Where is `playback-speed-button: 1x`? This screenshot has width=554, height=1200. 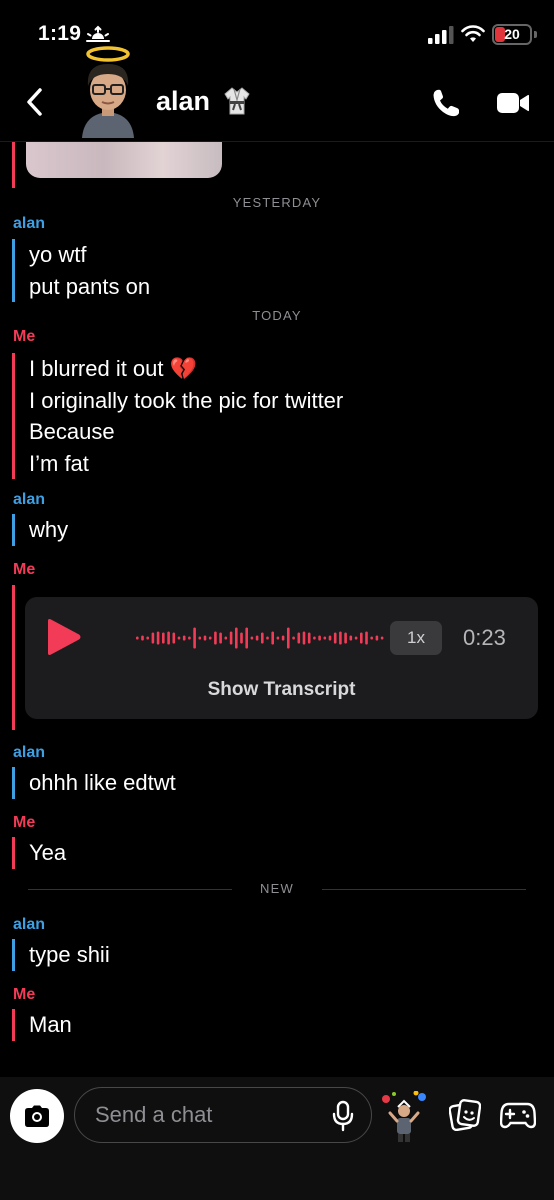
playback-speed-button: 1x is located at coordinates (416, 638).